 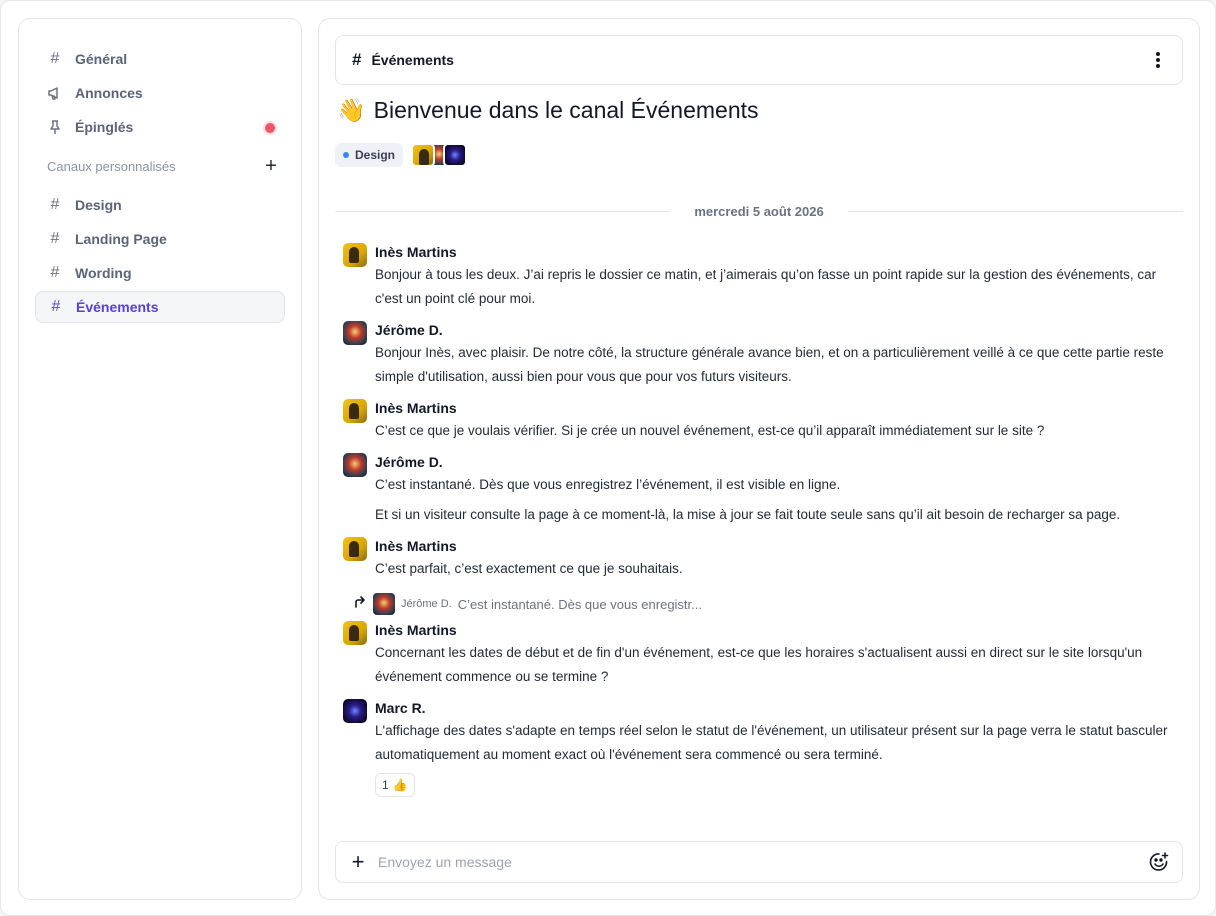 I want to click on sidebar-item-landing-page: # Landing Page, so click(x=160, y=239).